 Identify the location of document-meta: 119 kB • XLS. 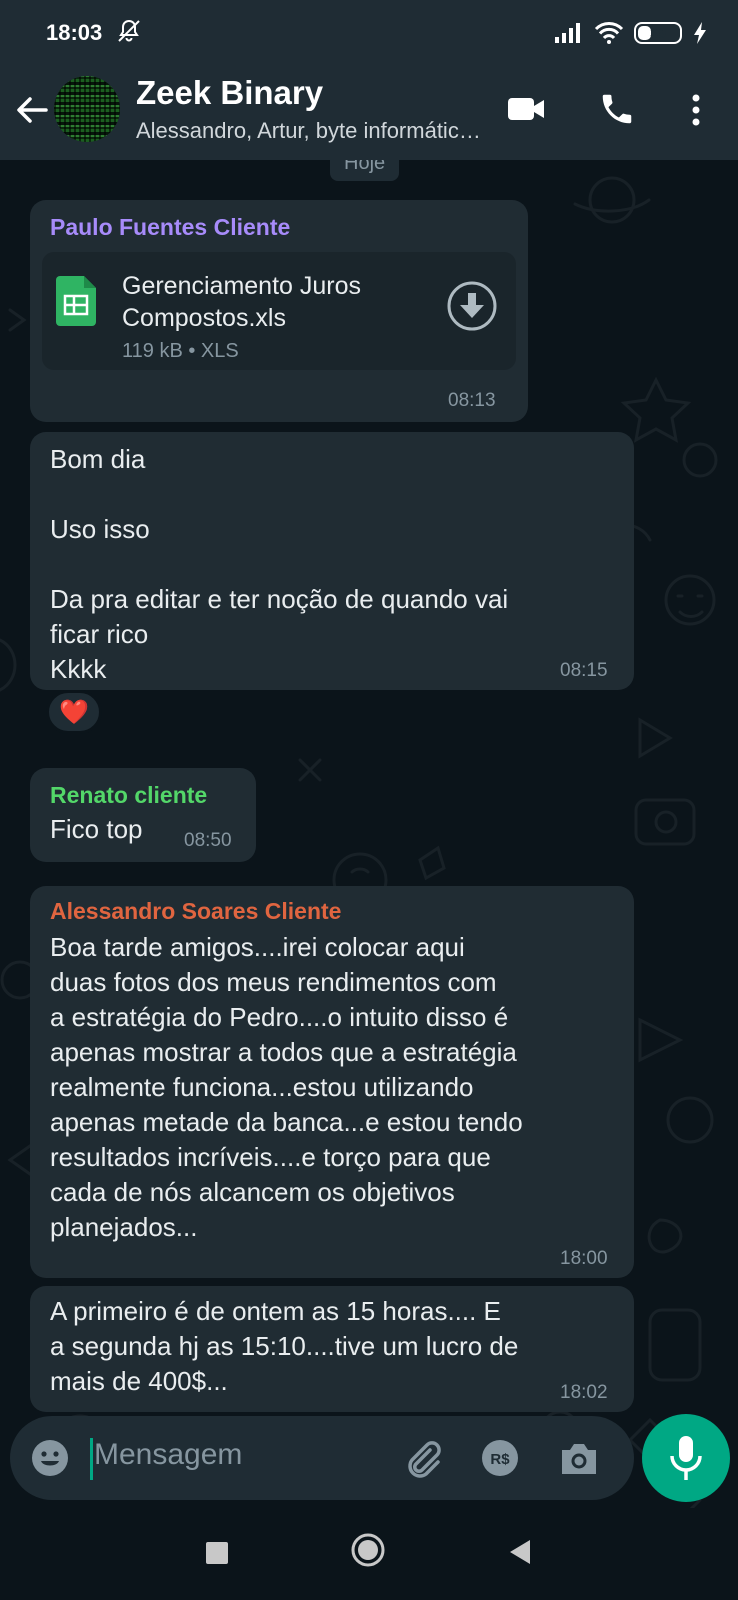
(180, 351).